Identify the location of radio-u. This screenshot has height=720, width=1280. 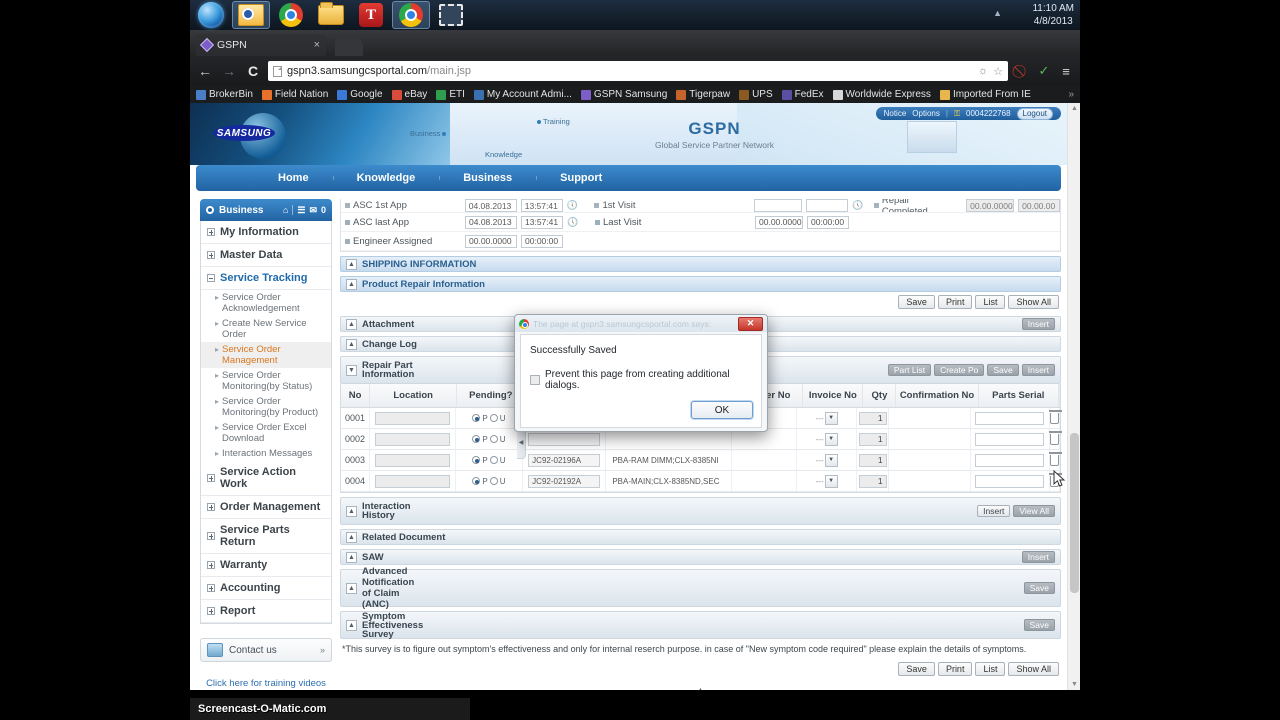
(493, 439).